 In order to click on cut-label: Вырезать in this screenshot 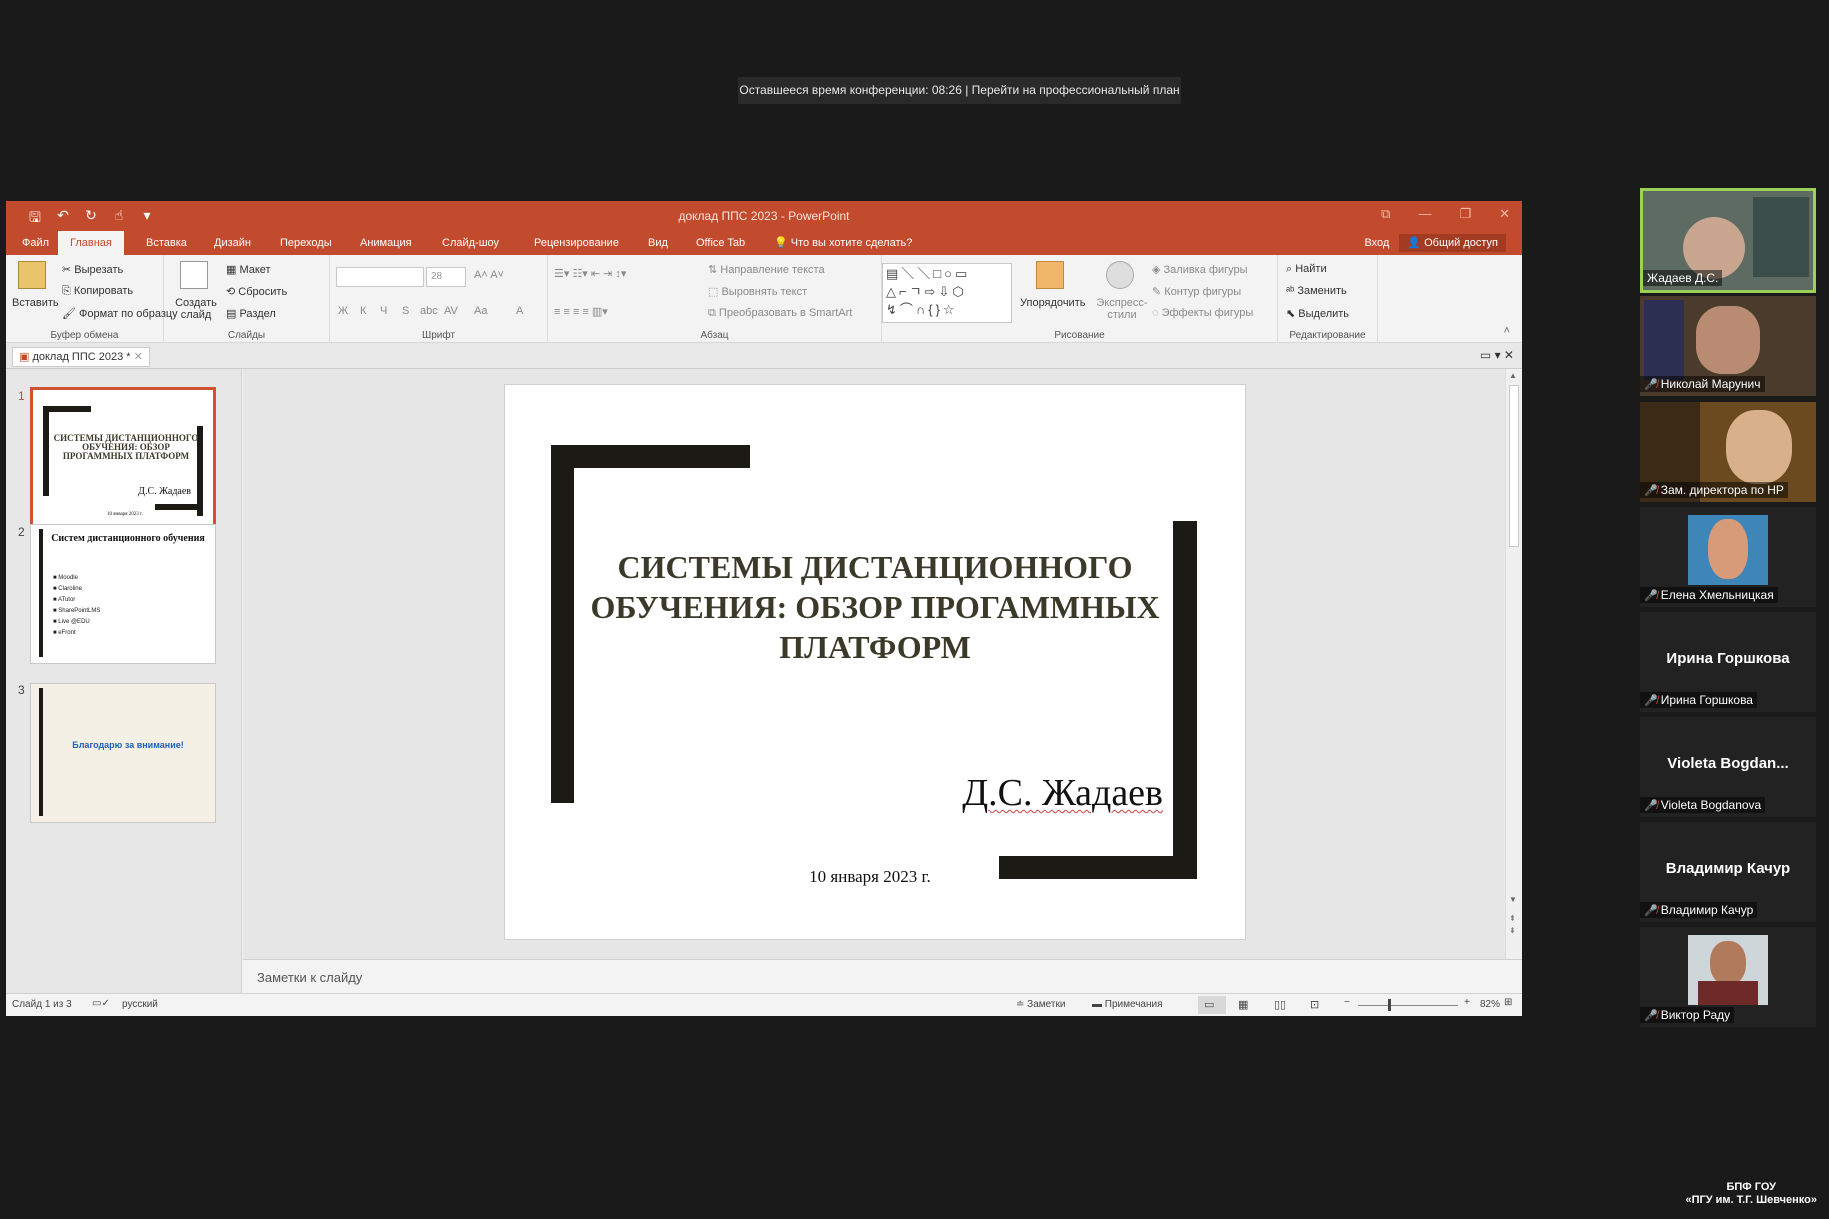, I will do `click(99, 270)`.